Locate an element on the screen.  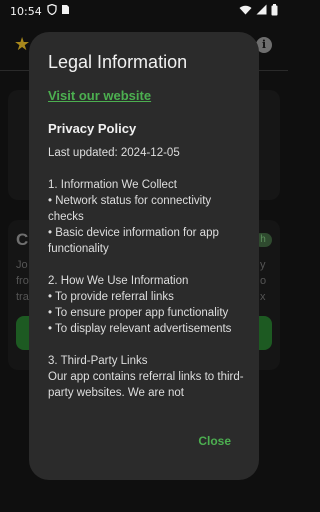
card-text: y is located at coordinates (263, 265).